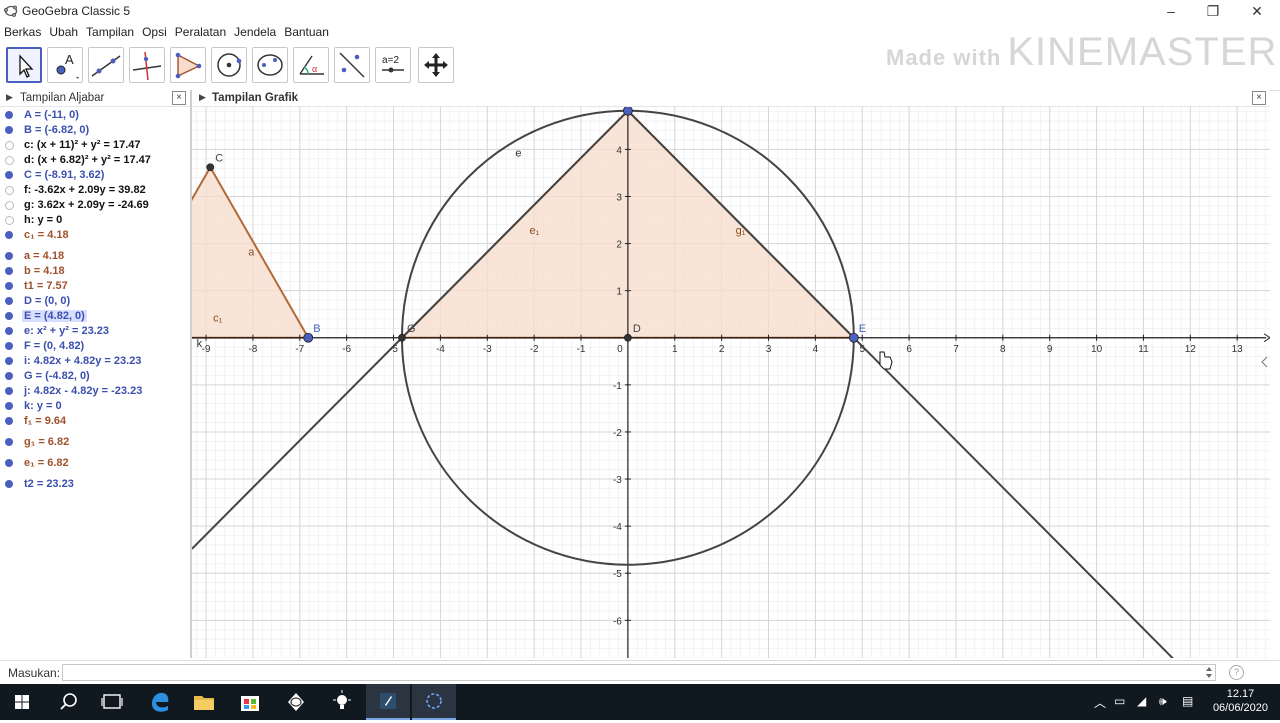 The width and height of the screenshot is (1280, 723). What do you see at coordinates (1257, 11) in the screenshot?
I see `close-window-button: ✕` at bounding box center [1257, 11].